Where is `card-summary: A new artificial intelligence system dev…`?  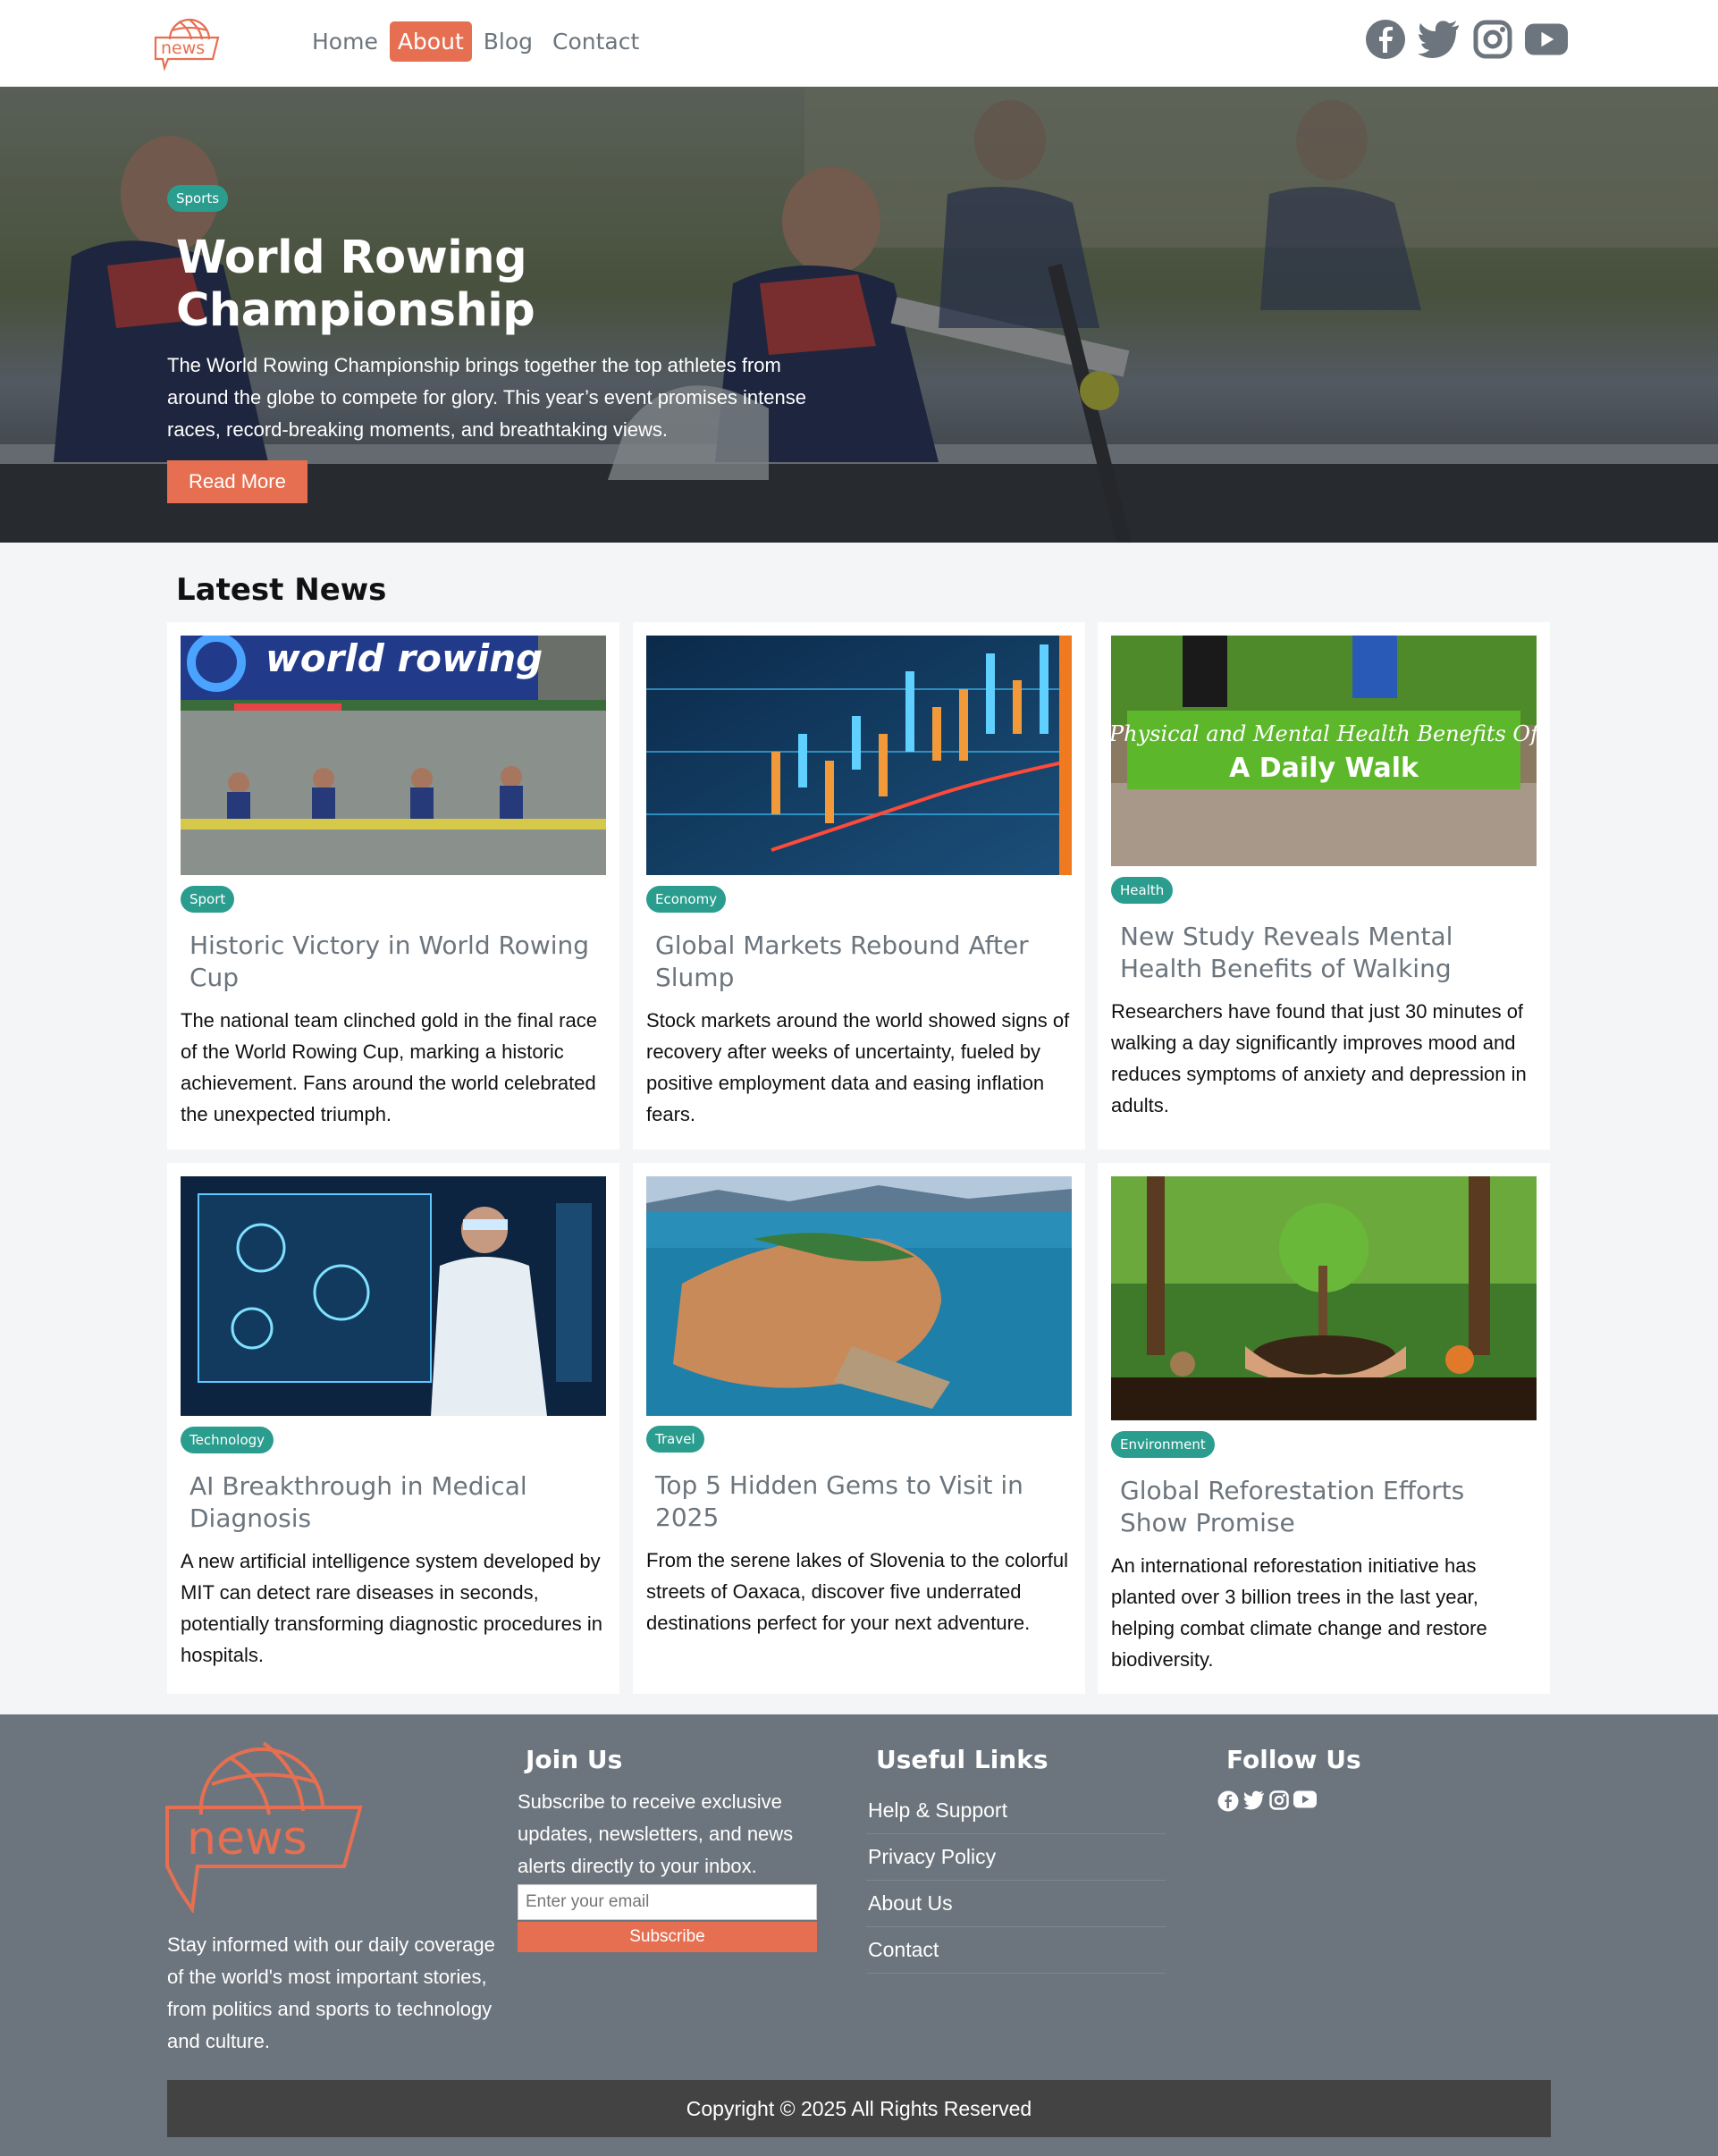
card-summary: A new artificial intelligence system dev… is located at coordinates (392, 1608).